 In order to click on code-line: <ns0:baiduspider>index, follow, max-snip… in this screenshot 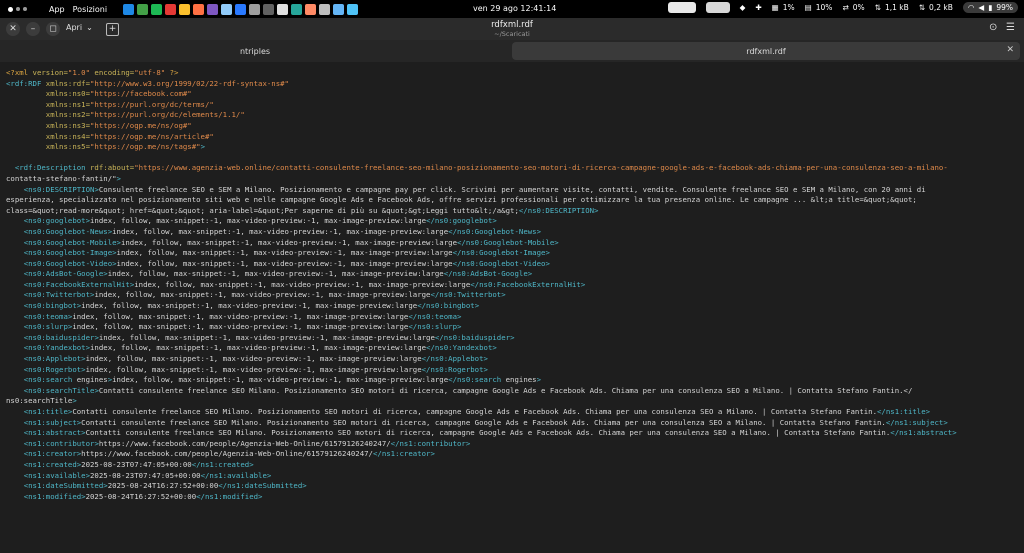, I will do `click(512, 338)`.